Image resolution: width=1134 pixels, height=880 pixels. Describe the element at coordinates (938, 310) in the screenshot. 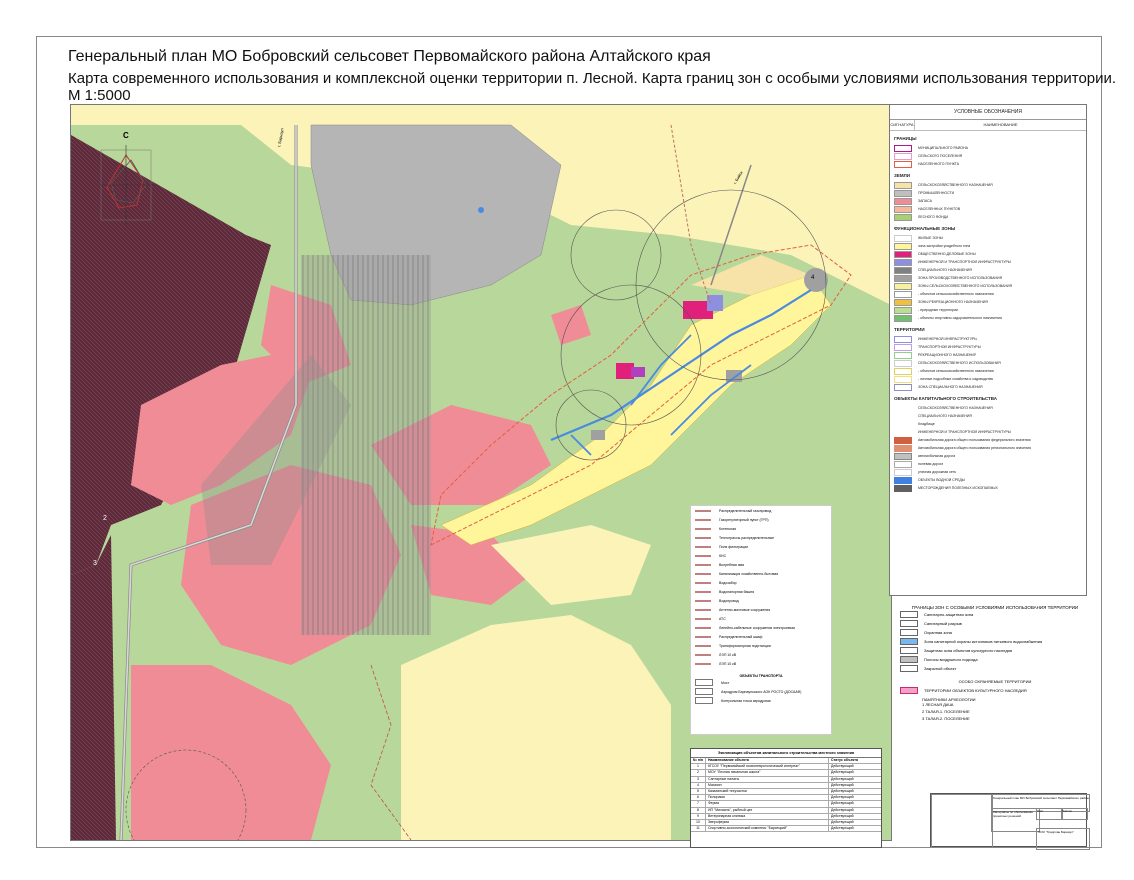

I see `legend-row-label: - природные территории` at that location.